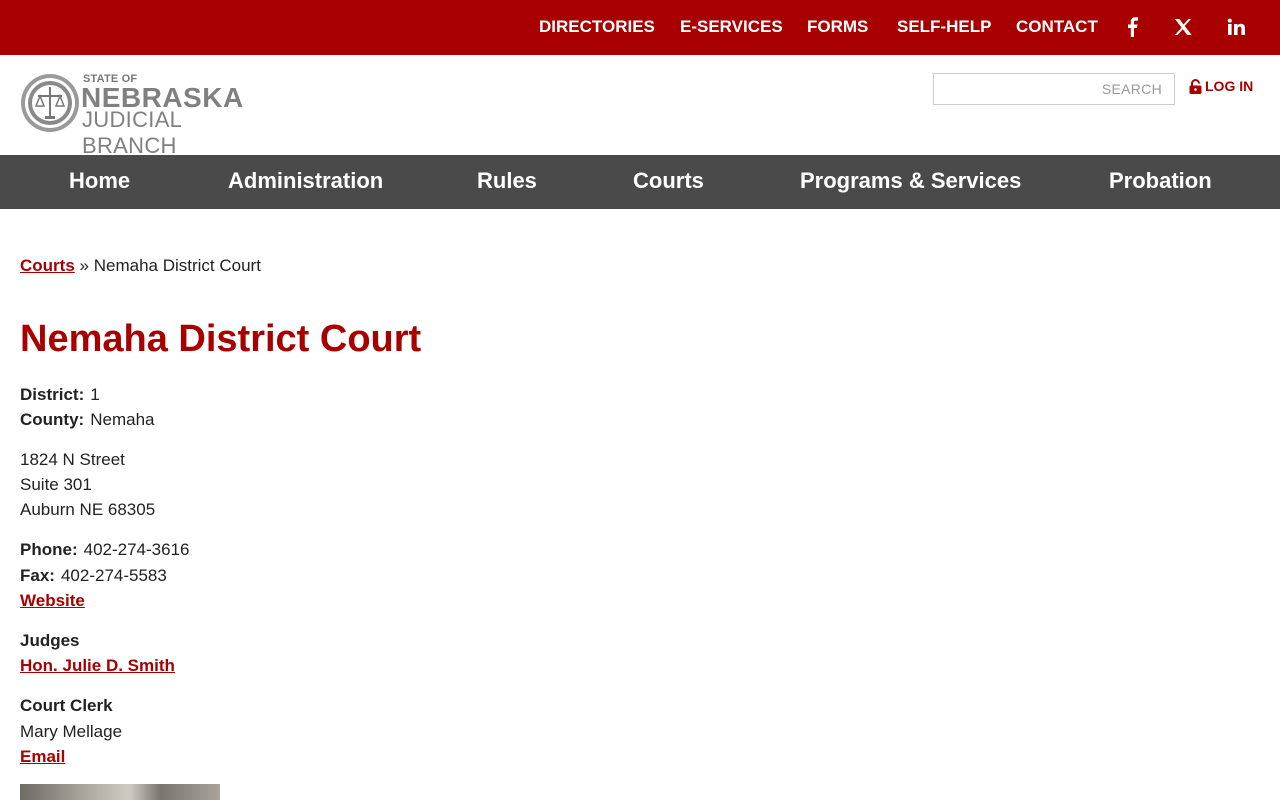 The image size is (1280, 800). Describe the element at coordinates (597, 27) in the screenshot. I see `top-link-directories: DIRECTORIES` at that location.